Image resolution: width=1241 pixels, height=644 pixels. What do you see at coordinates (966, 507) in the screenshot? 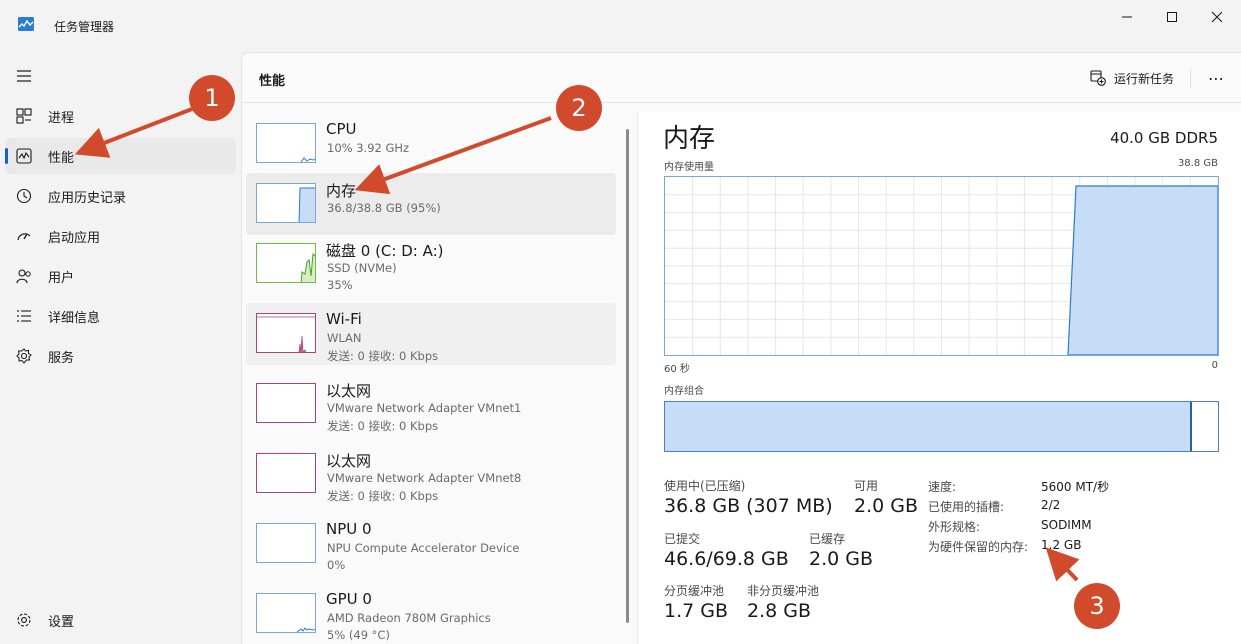
I see `prop-slots-label: 已使用的插槽:` at bounding box center [966, 507].